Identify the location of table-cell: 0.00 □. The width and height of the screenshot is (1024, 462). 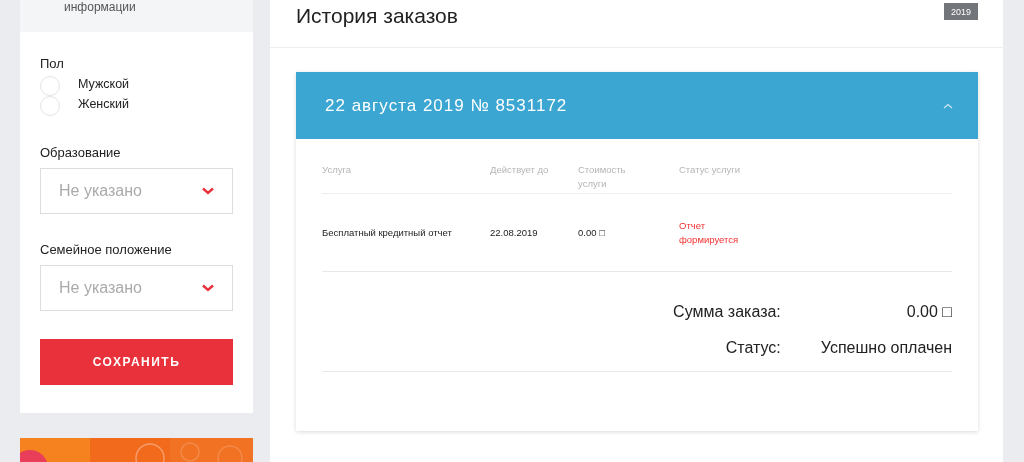
(591, 232).